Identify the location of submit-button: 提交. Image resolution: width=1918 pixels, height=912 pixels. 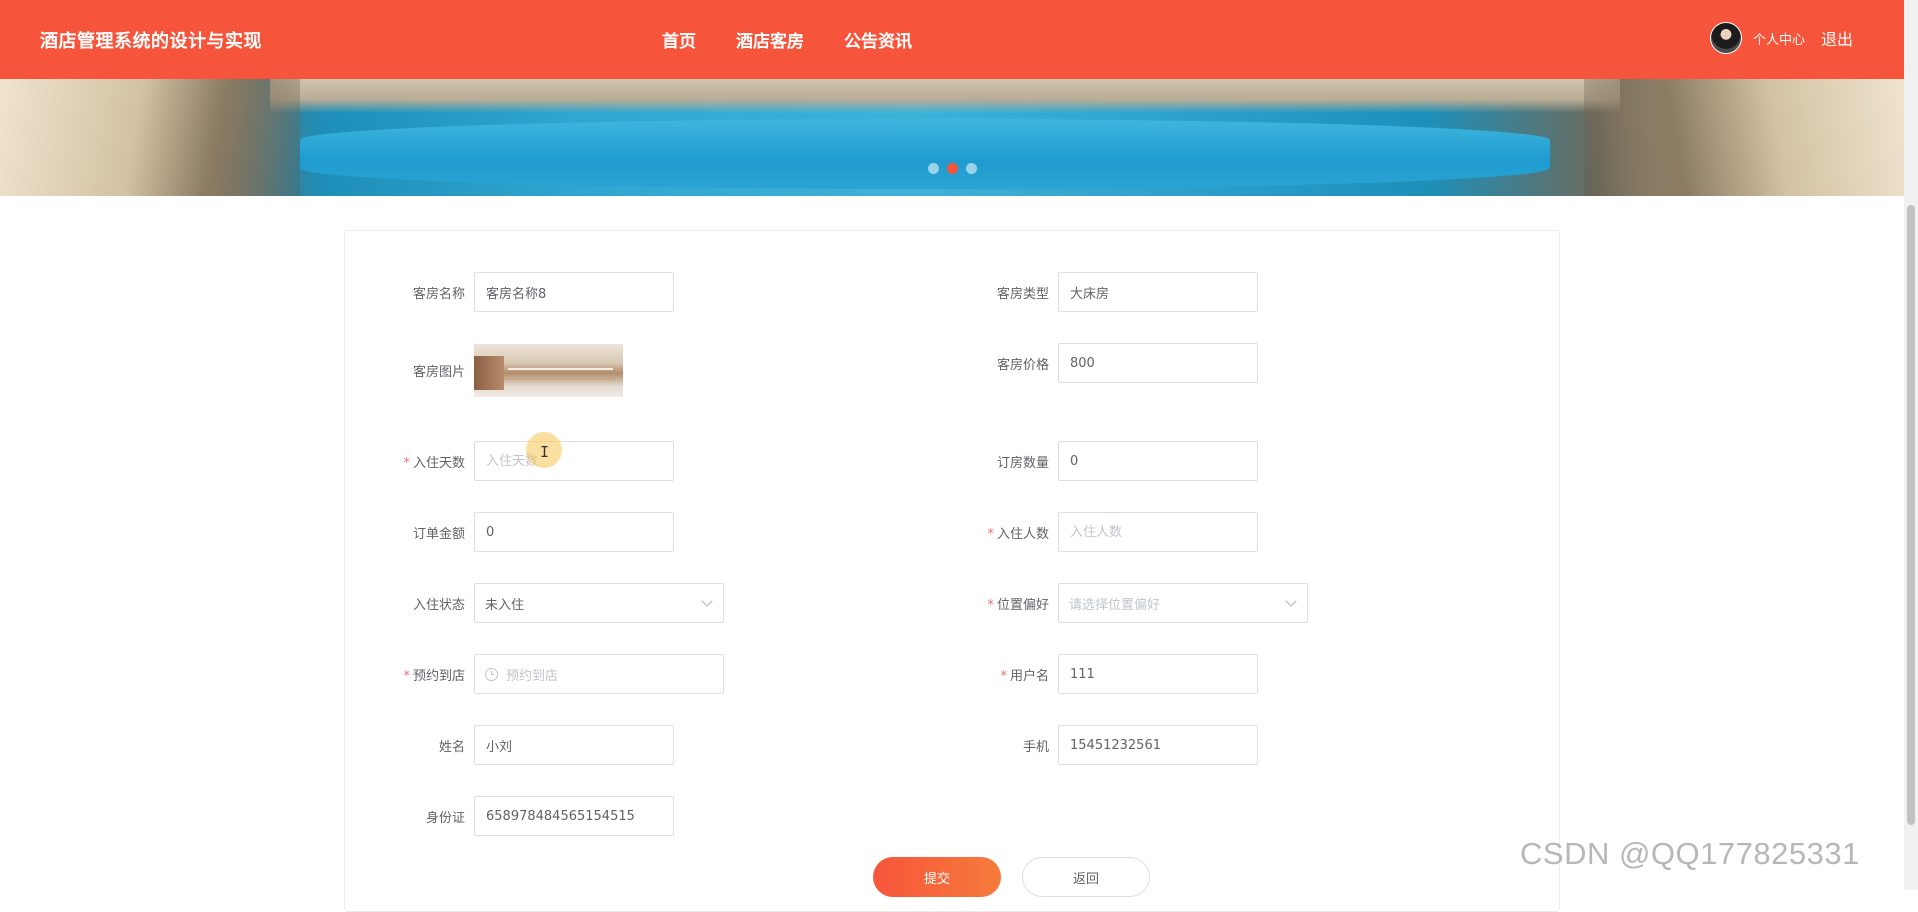
(937, 877).